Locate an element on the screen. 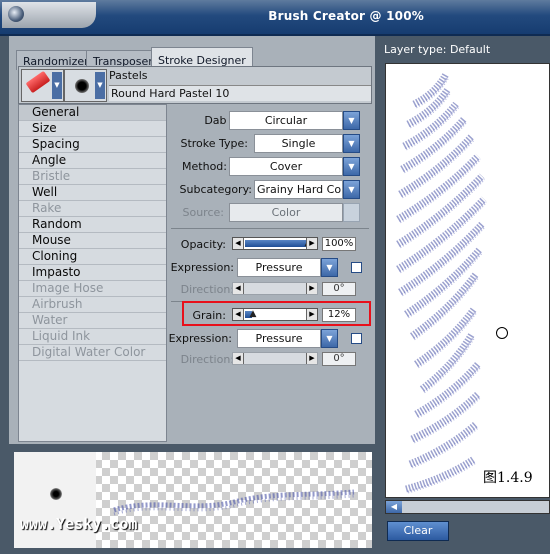 The height and width of the screenshot is (554, 550). category-item: Rake is located at coordinates (92, 209).